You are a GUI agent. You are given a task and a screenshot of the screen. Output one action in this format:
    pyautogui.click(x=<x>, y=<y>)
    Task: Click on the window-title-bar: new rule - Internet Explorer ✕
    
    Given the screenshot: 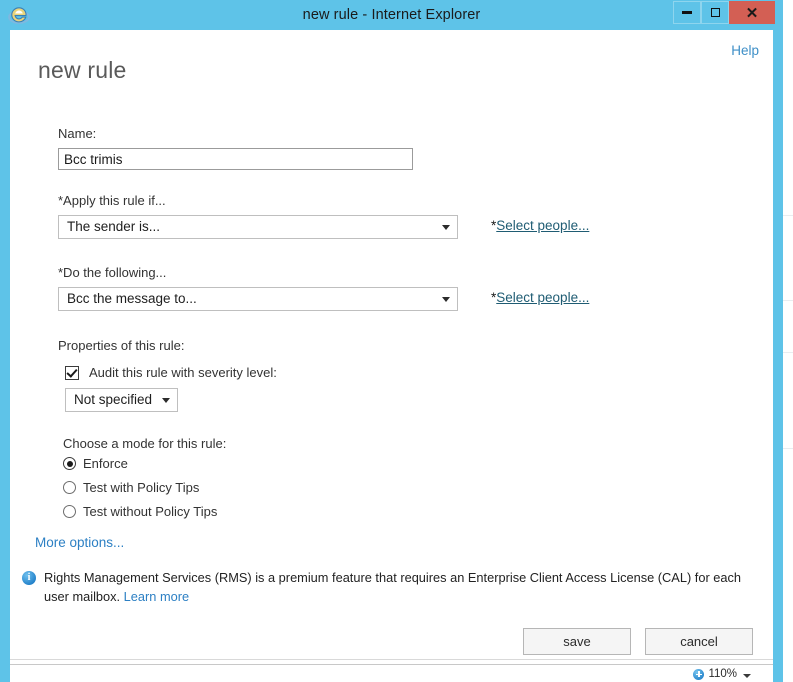 What is the action you would take?
    pyautogui.click(x=391, y=15)
    